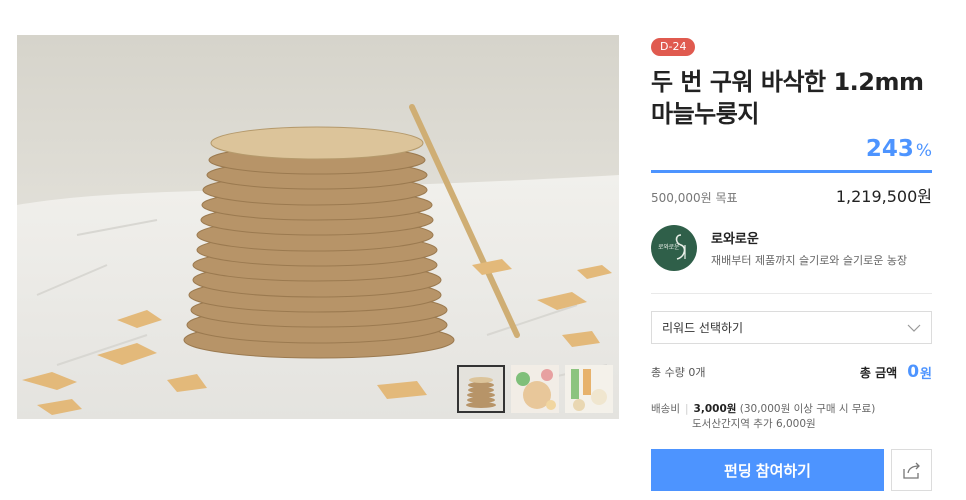  Describe the element at coordinates (678, 372) in the screenshot. I see `total-quantity: 총 수량 0개` at that location.